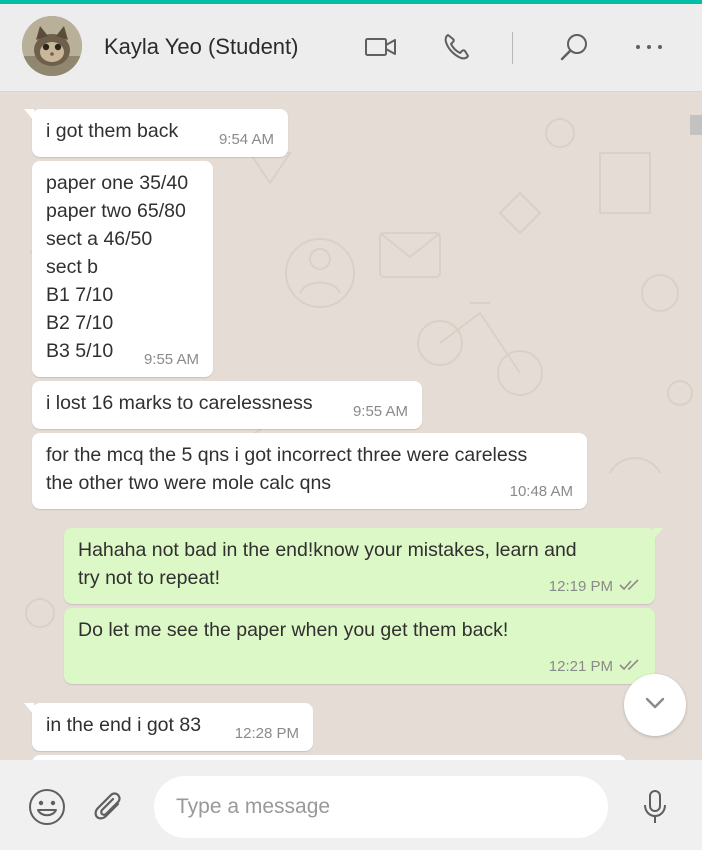 The height and width of the screenshot is (850, 702). I want to click on microphone-icon, so click(655, 807).